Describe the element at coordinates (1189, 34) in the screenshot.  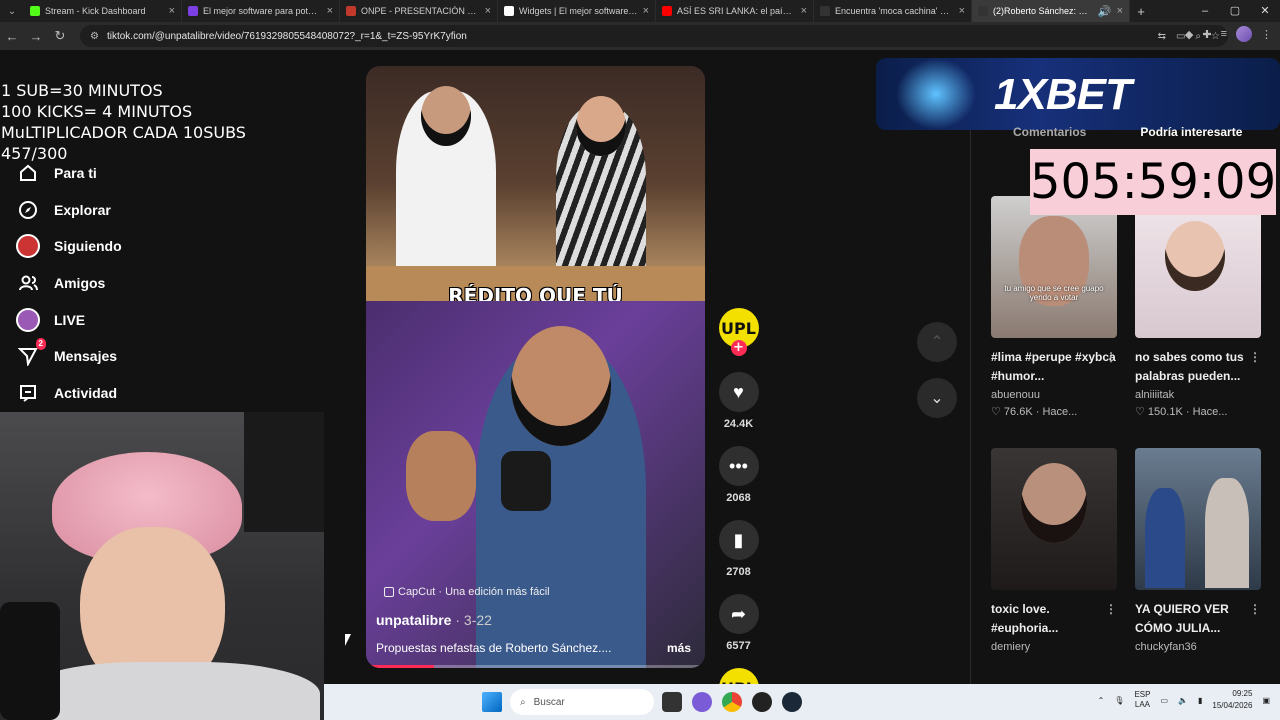
I see `extension-icon: ◆` at that location.